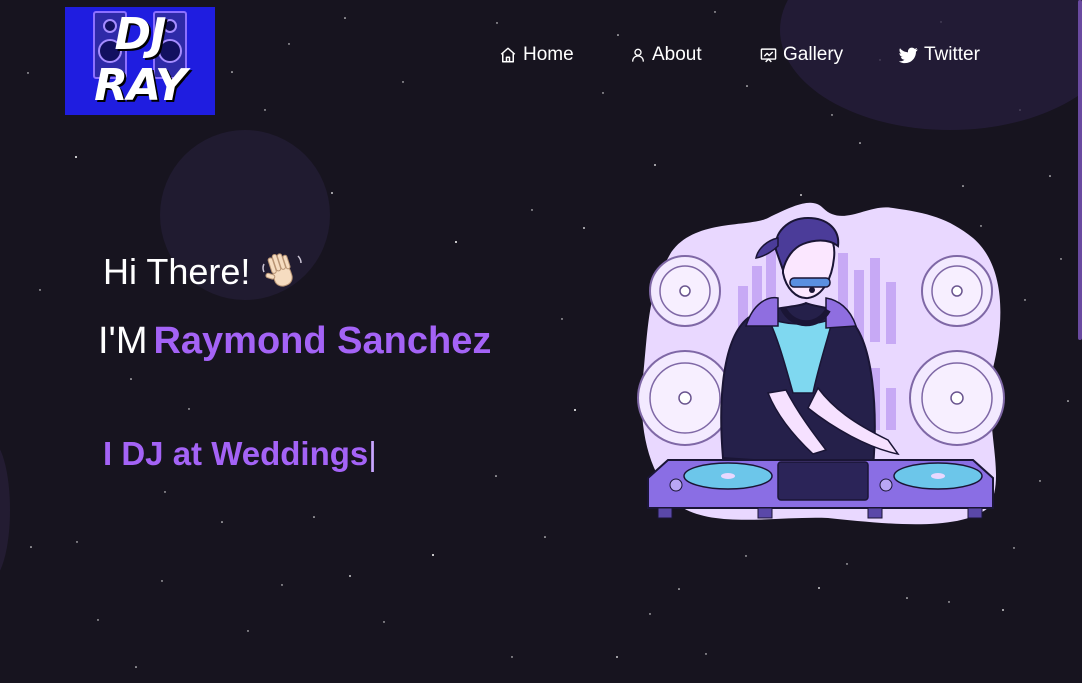  I want to click on greeting-heading: Hi There!, so click(203, 272).